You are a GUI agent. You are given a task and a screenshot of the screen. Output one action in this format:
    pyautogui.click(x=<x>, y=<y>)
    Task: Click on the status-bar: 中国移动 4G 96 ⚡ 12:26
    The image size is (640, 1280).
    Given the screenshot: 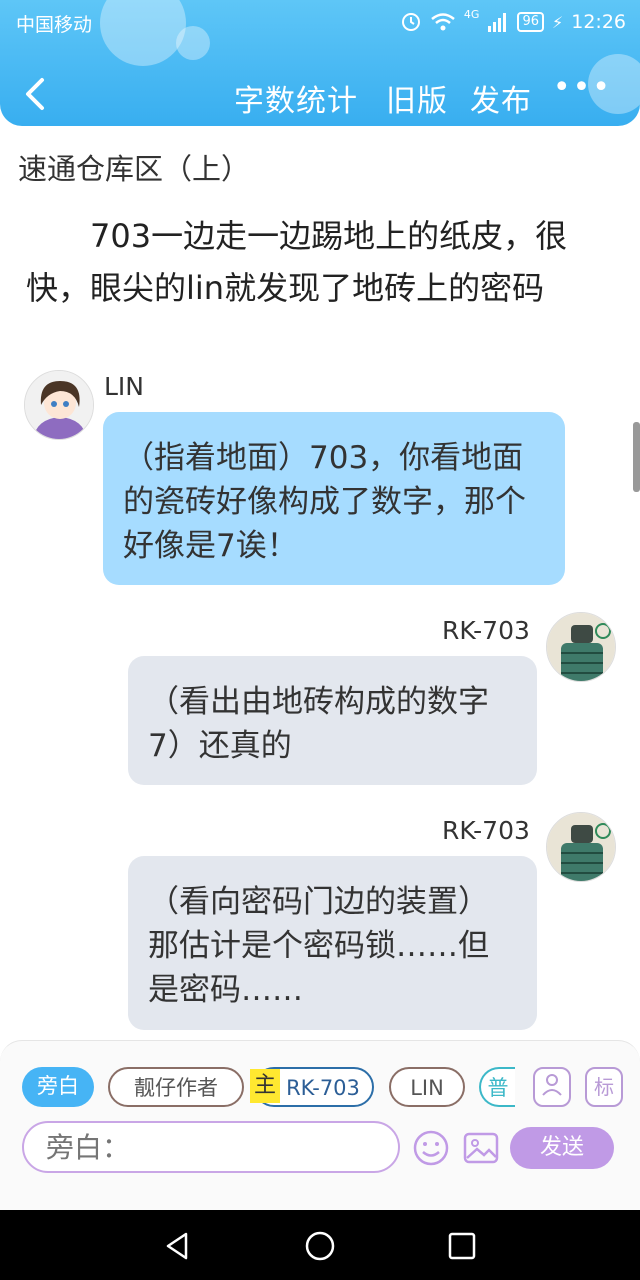 What is the action you would take?
    pyautogui.click(x=320, y=22)
    